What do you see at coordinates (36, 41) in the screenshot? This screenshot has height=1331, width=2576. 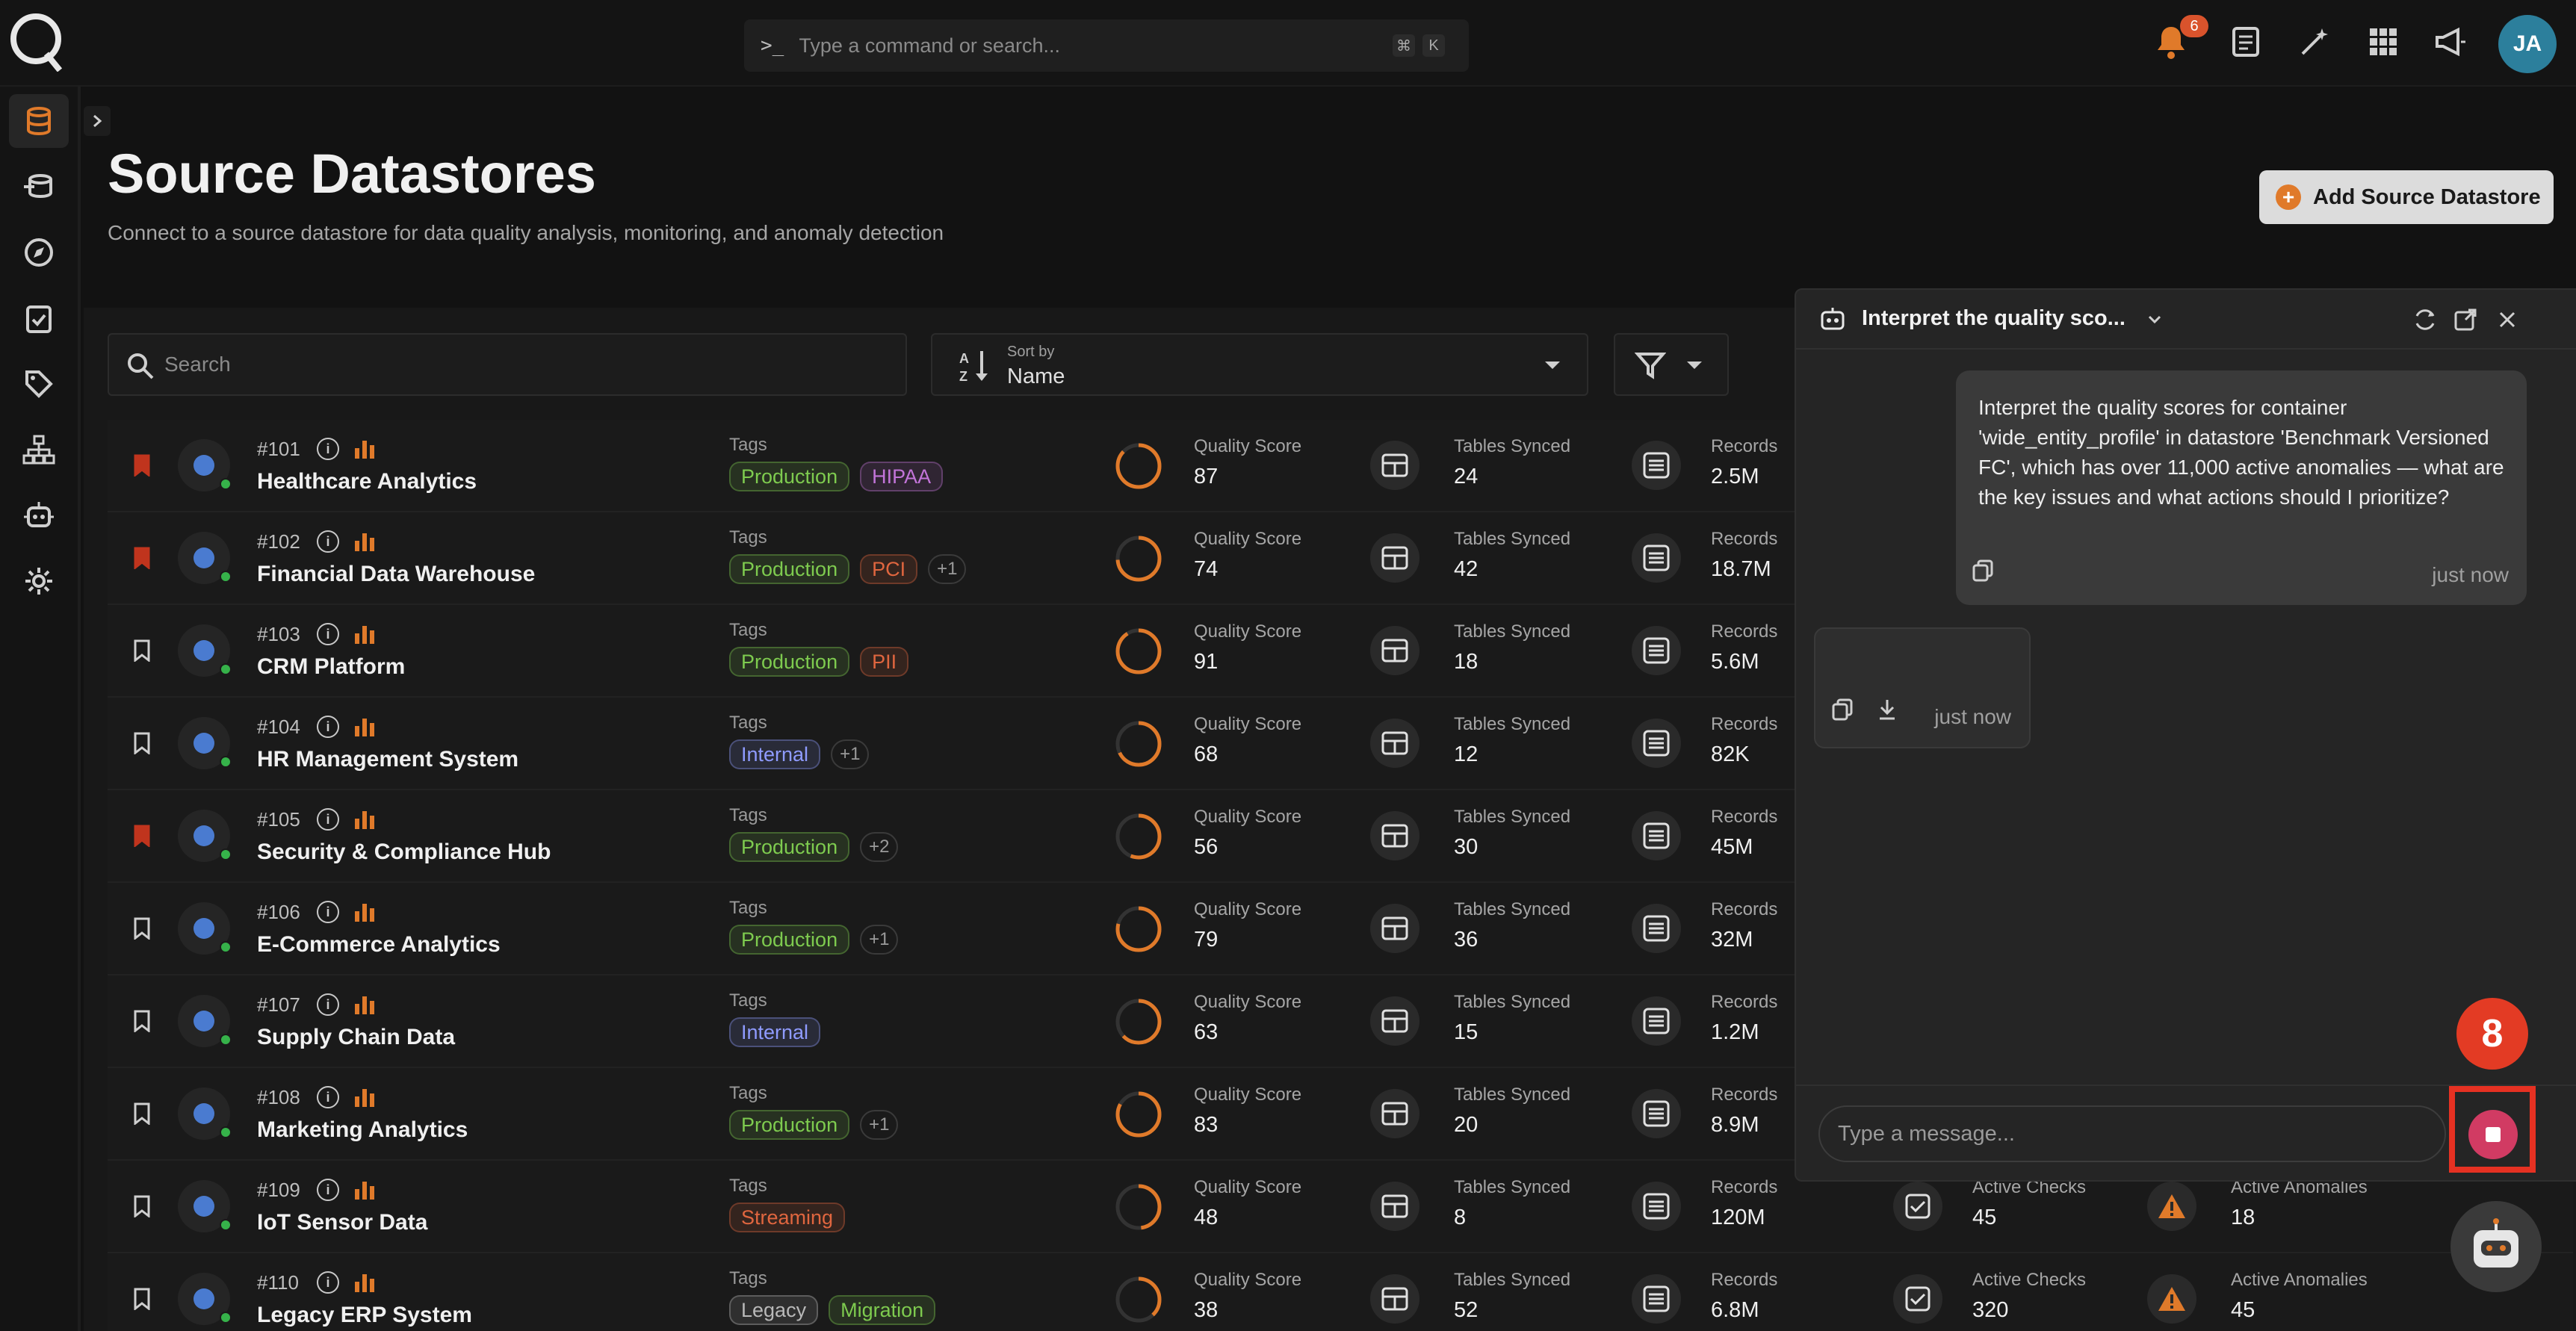 I see `app-logo` at bounding box center [36, 41].